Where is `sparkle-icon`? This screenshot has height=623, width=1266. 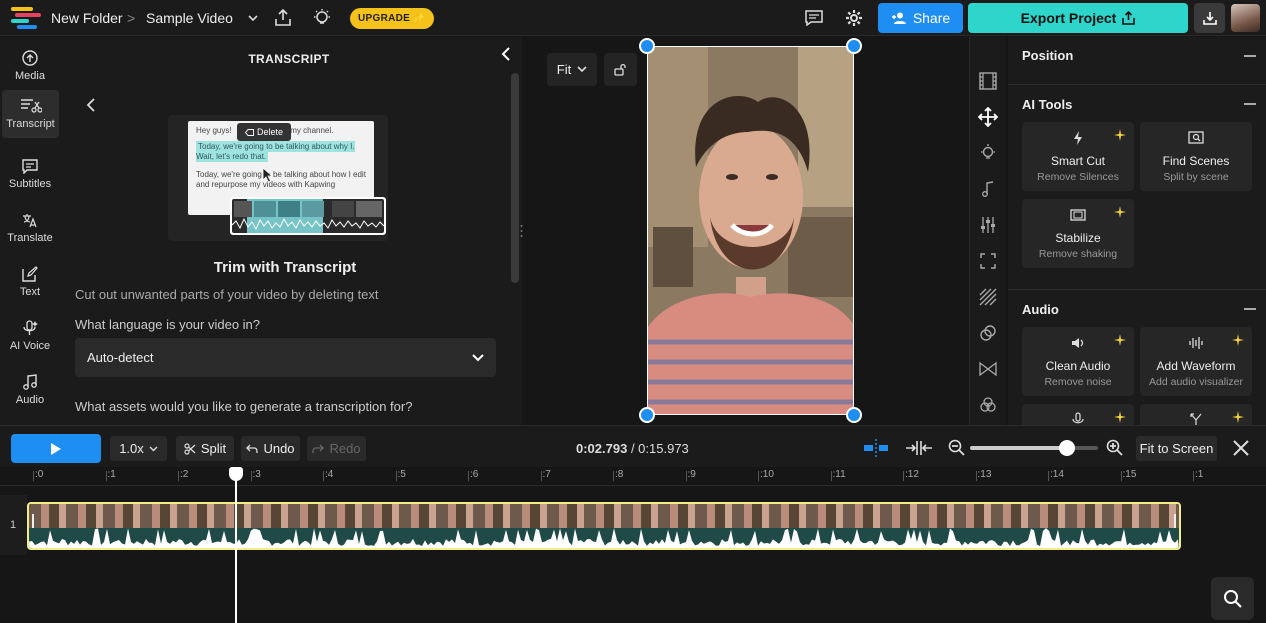
sparkle-icon is located at coordinates (1238, 340).